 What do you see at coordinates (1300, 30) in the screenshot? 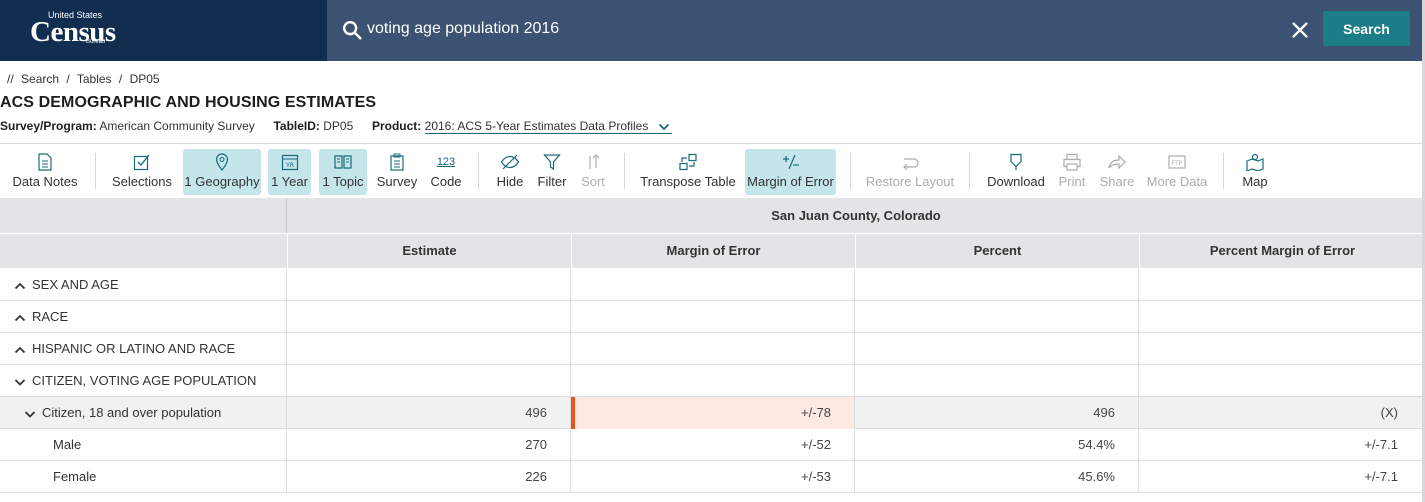
I see `close-icon` at bounding box center [1300, 30].